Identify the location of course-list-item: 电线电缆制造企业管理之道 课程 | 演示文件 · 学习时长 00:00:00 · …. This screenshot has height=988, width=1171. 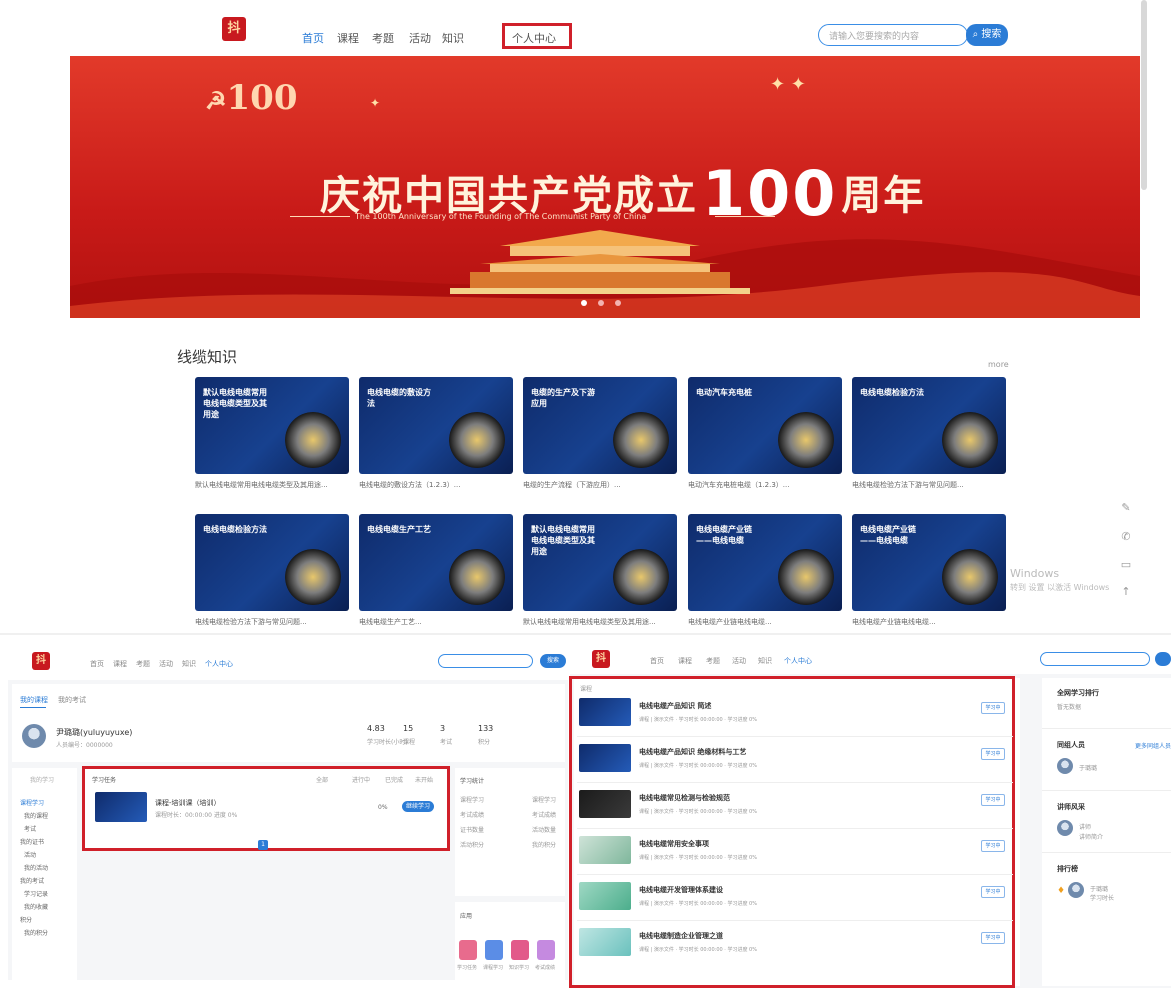
(795, 944).